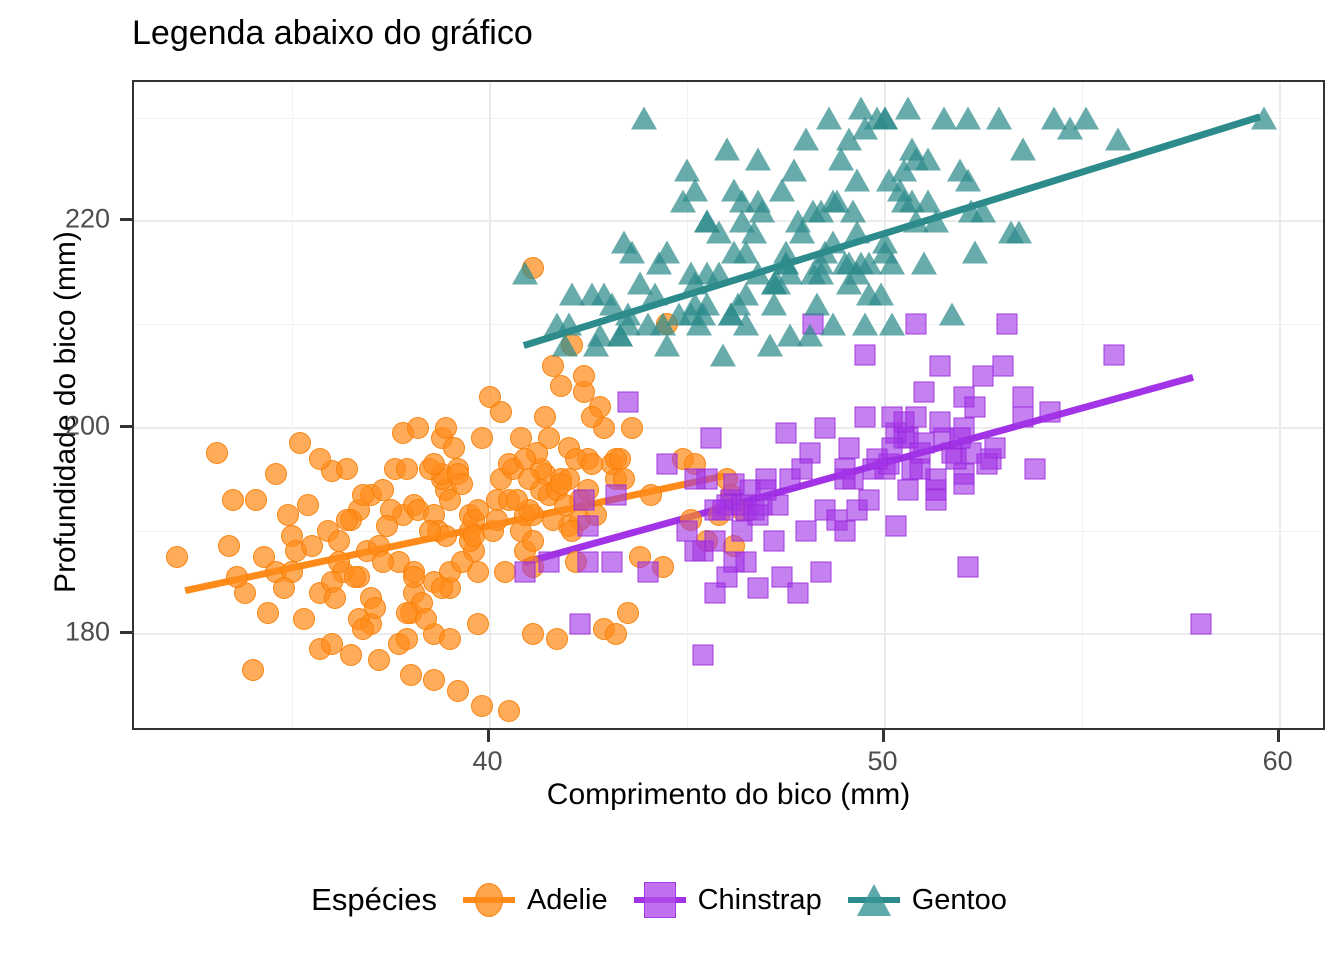  I want to click on legend-item-gentoo: Gentoo, so click(927, 900).